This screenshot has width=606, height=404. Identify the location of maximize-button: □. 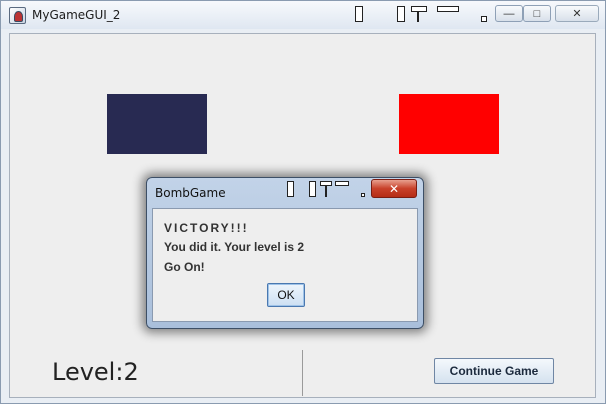
(537, 13).